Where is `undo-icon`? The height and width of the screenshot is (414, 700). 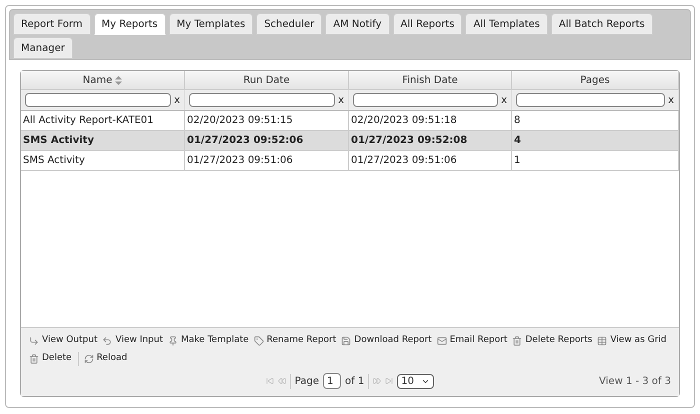 undo-icon is located at coordinates (107, 341).